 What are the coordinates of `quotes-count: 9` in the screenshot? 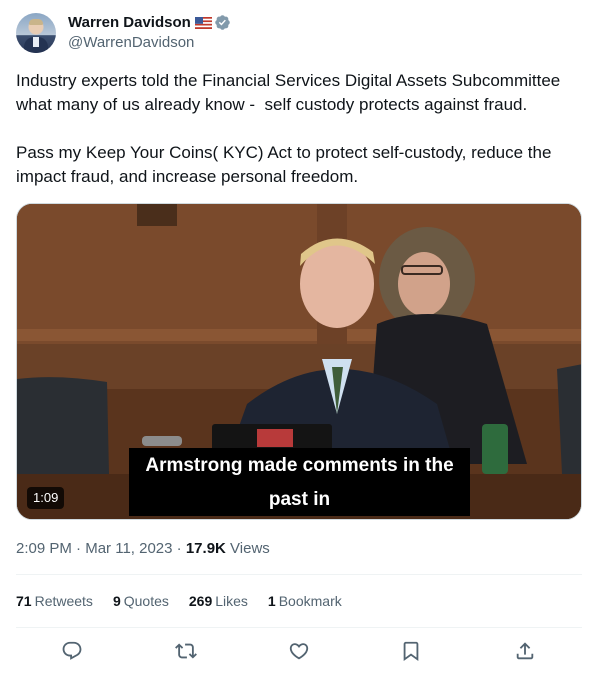 It's located at (116, 601).